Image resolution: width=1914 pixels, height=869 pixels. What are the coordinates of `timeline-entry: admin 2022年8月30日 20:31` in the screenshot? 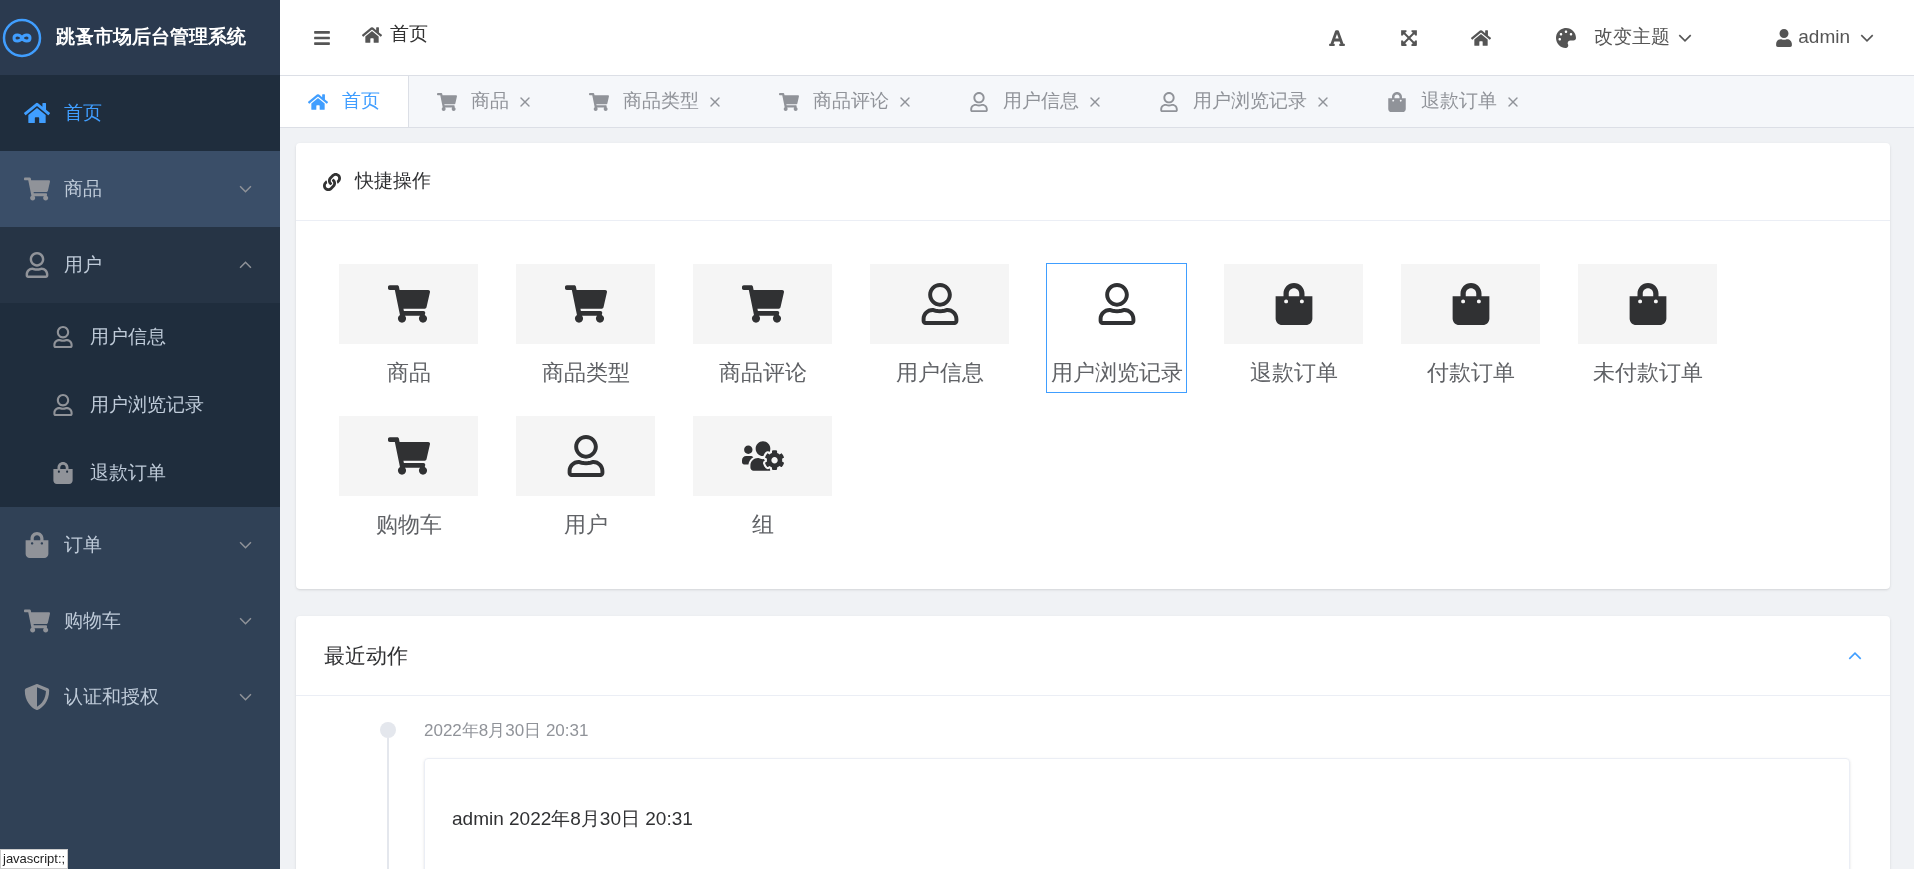 It's located at (573, 818).